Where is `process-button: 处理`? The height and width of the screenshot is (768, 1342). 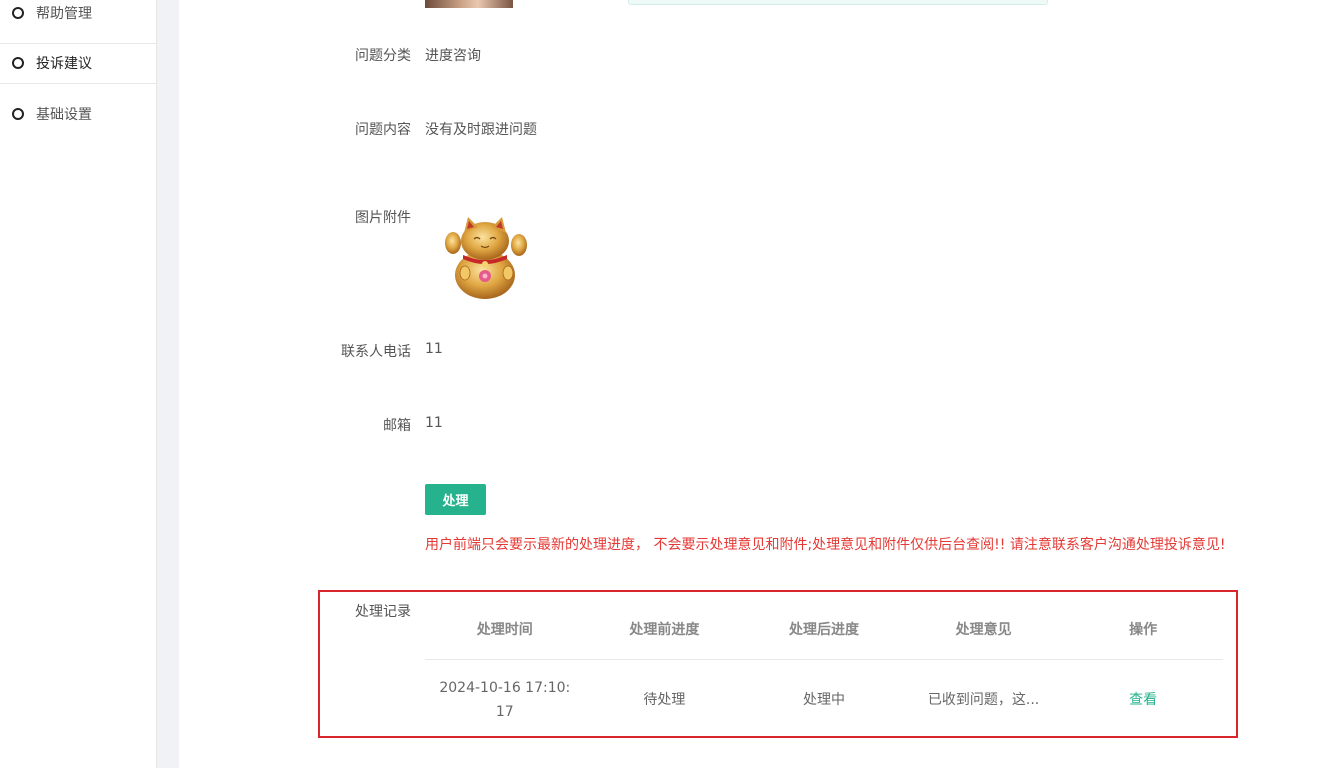
process-button: 处理 is located at coordinates (455, 499).